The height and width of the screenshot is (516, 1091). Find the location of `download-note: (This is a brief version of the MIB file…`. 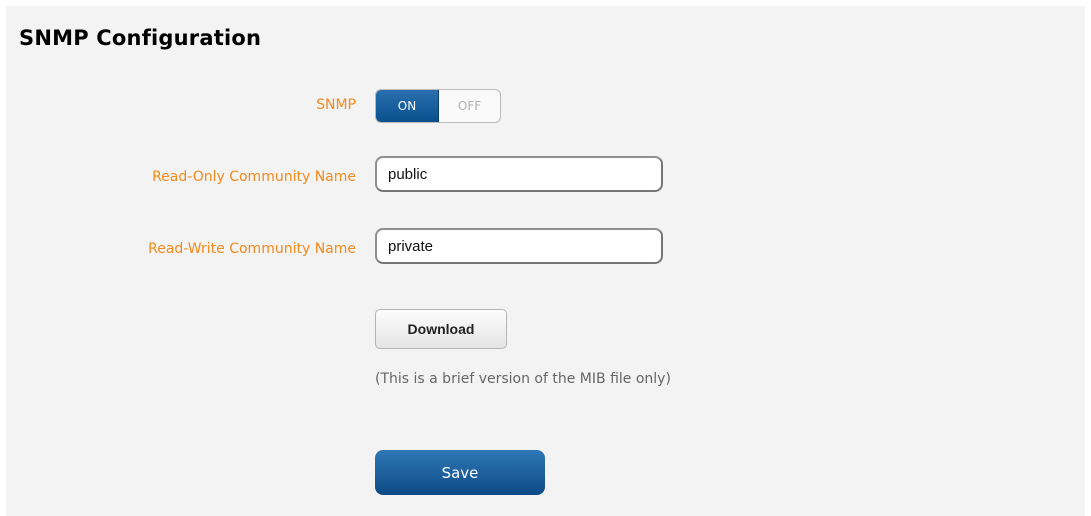

download-note: (This is a brief version of the MIB file… is located at coordinates (523, 379).